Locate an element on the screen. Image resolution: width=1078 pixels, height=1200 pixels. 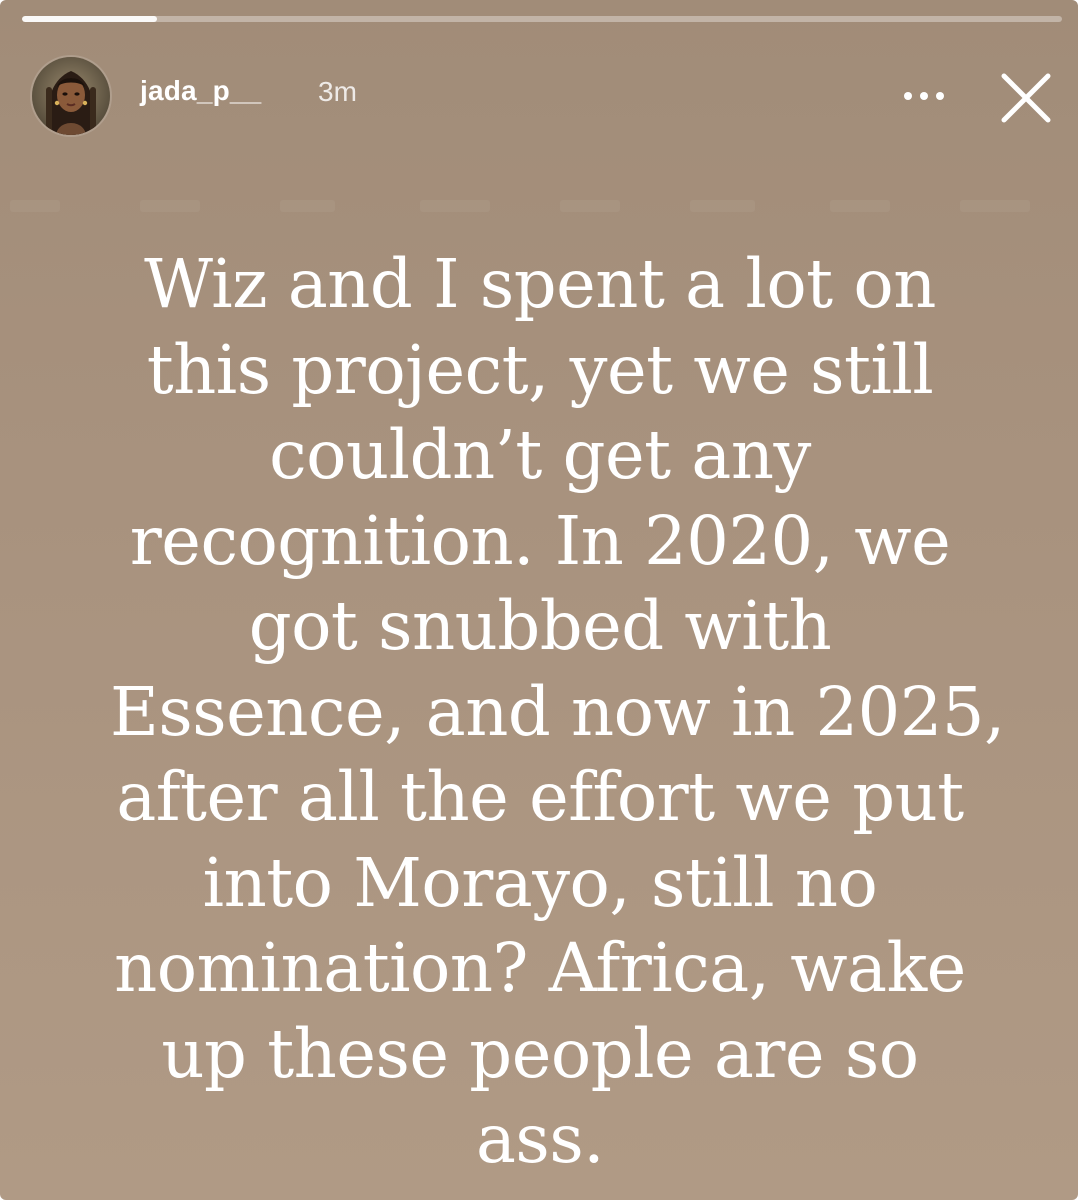
background-faded-text is located at coordinates (539, 210).